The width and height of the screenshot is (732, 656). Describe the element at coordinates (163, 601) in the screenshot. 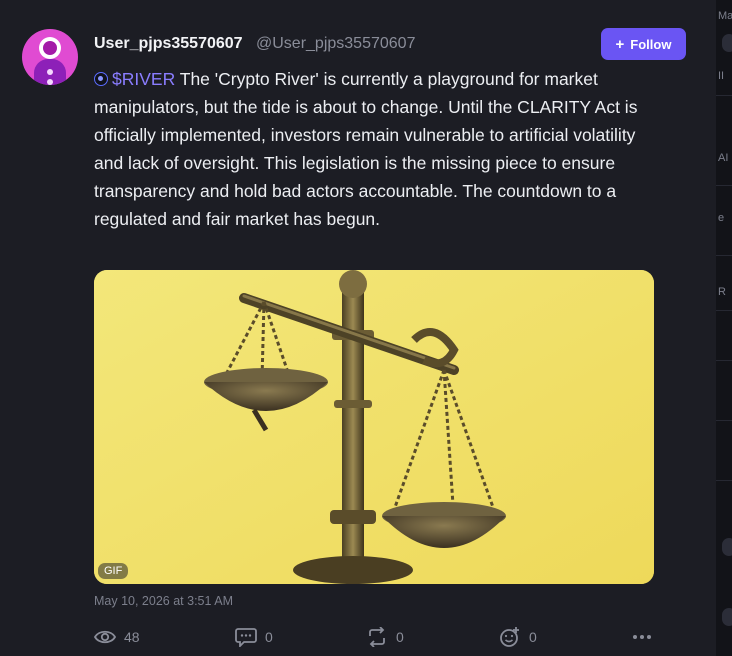

I see `post-timestamp: May 10, 2026 at 3:51 AM` at that location.